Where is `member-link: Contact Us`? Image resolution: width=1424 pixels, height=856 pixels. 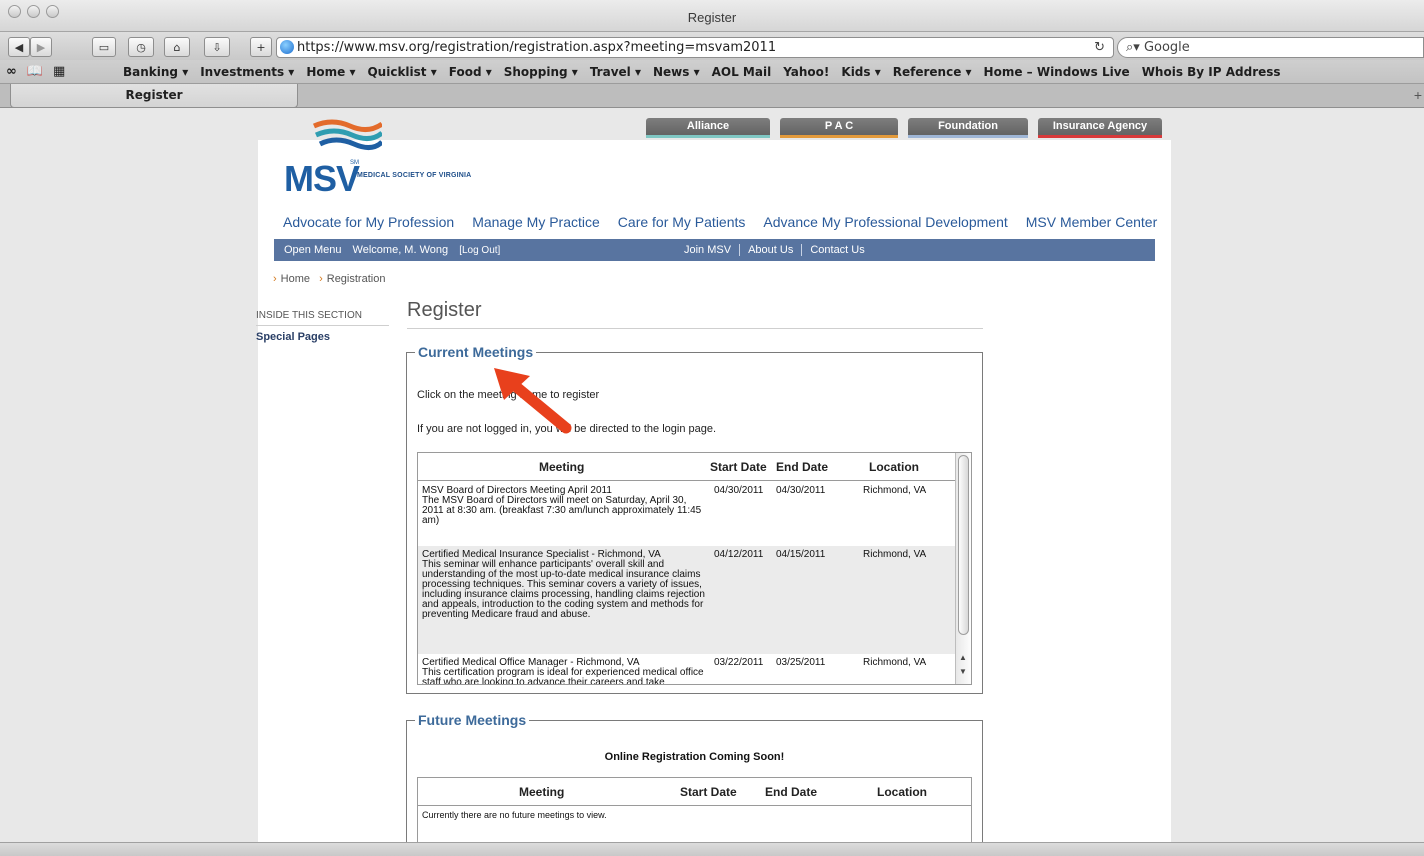 member-link: Contact Us is located at coordinates (837, 250).